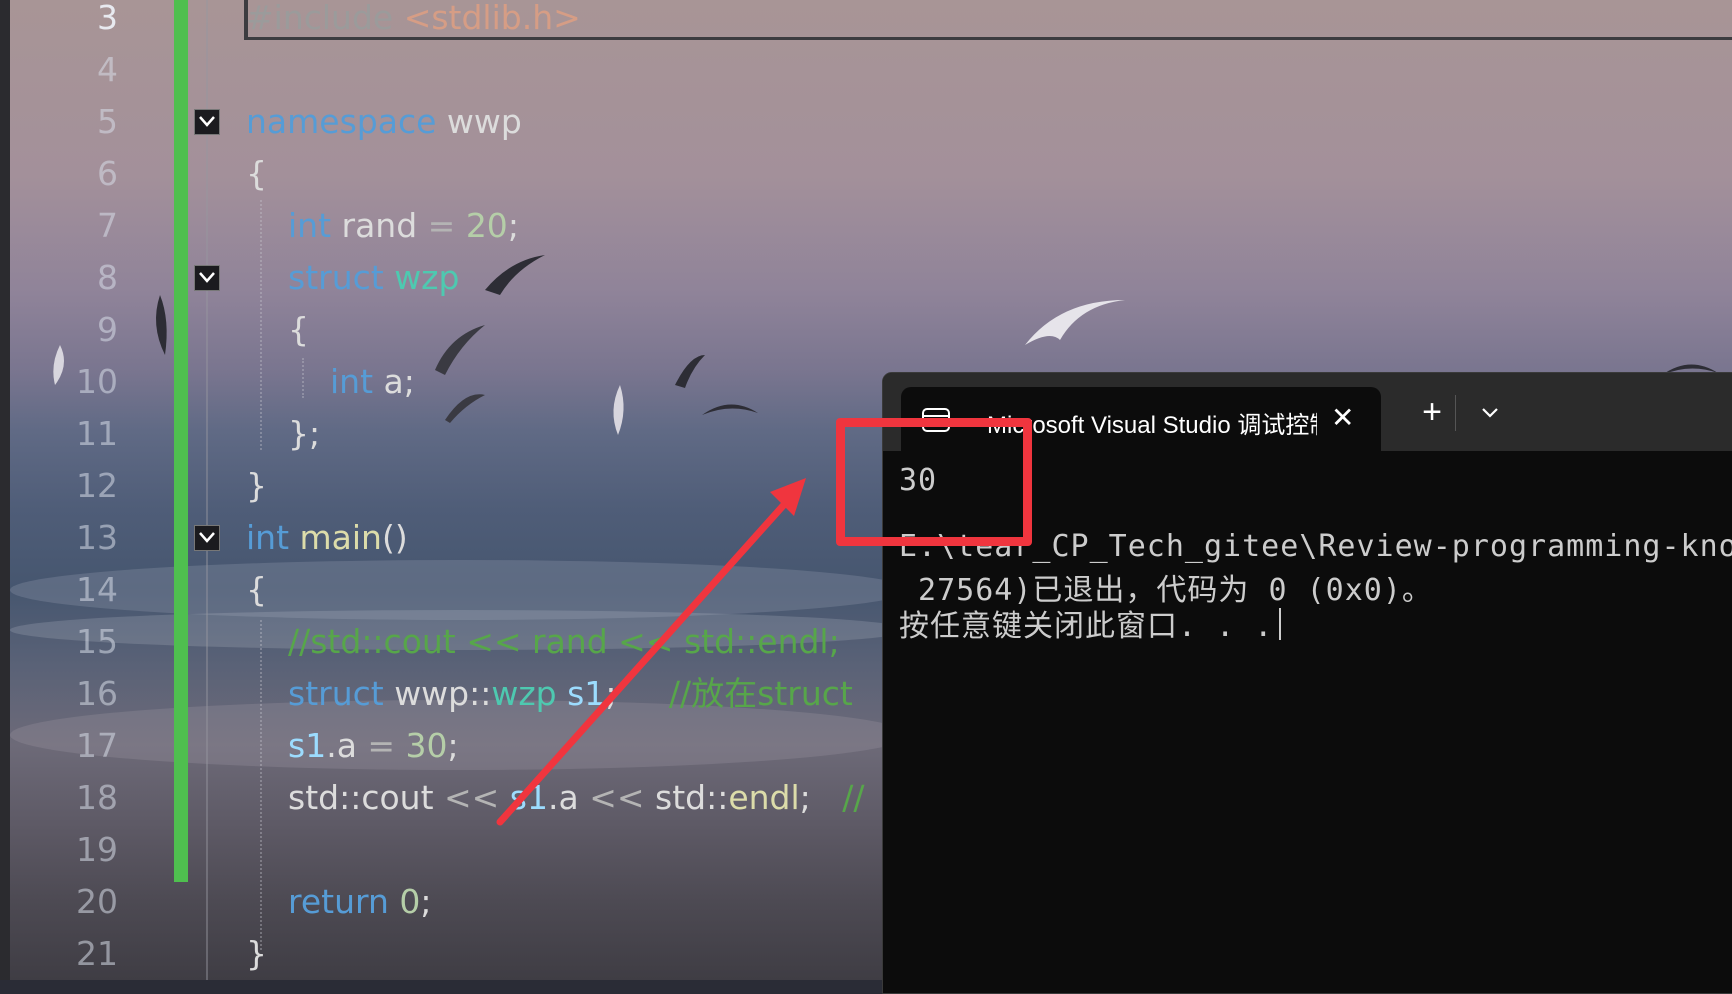 The width and height of the screenshot is (1732, 994). I want to click on line-number: 7, so click(107, 225).